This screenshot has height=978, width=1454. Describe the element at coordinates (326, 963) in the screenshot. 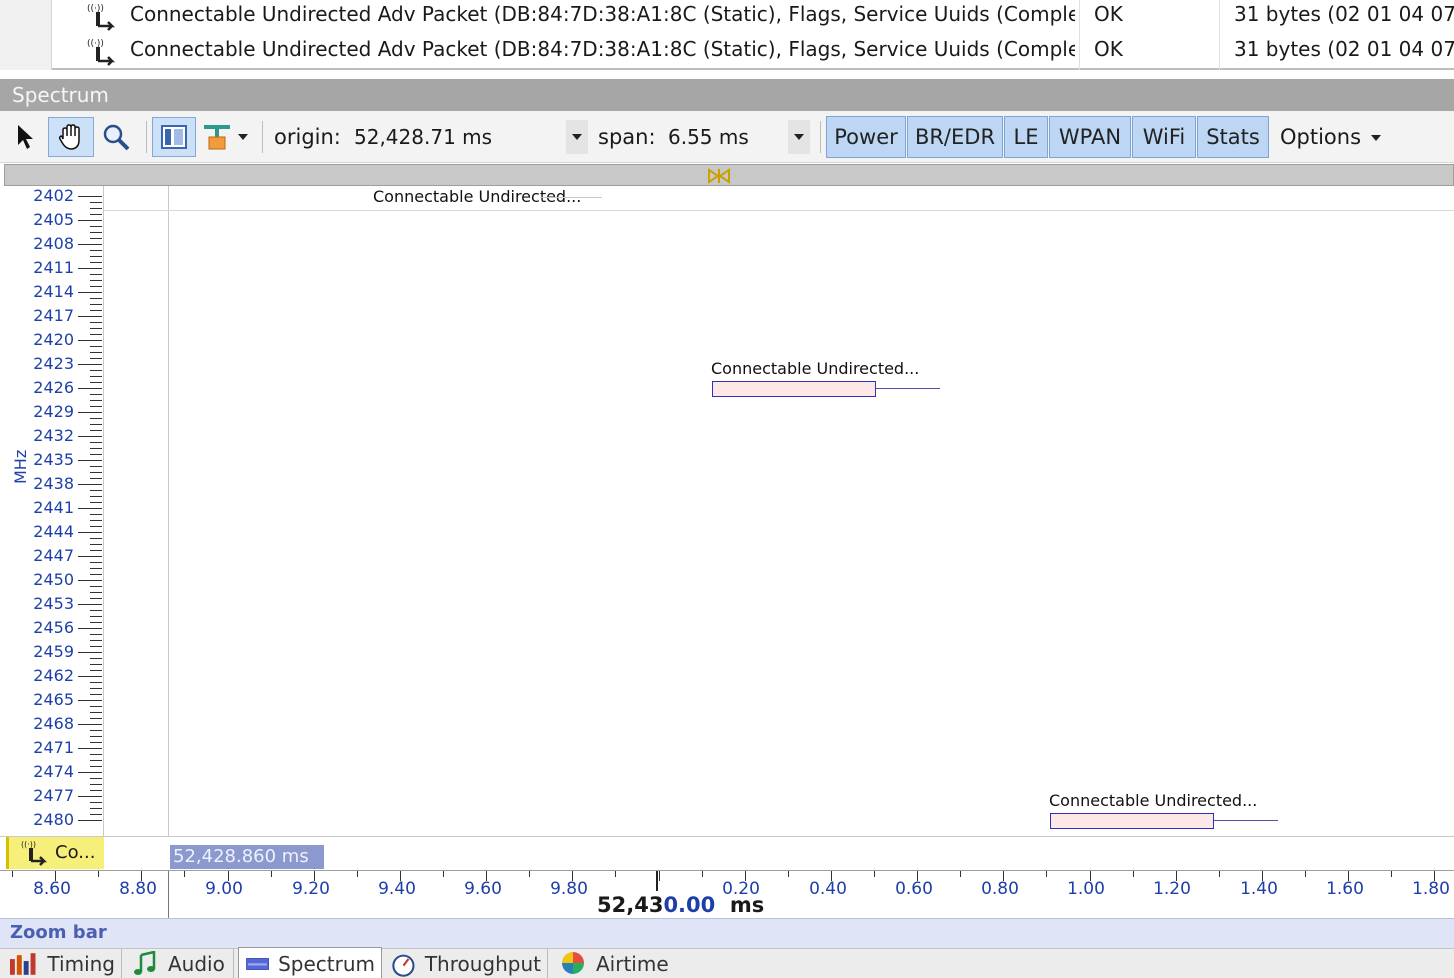

I see `tab-label: Spectrum` at that location.